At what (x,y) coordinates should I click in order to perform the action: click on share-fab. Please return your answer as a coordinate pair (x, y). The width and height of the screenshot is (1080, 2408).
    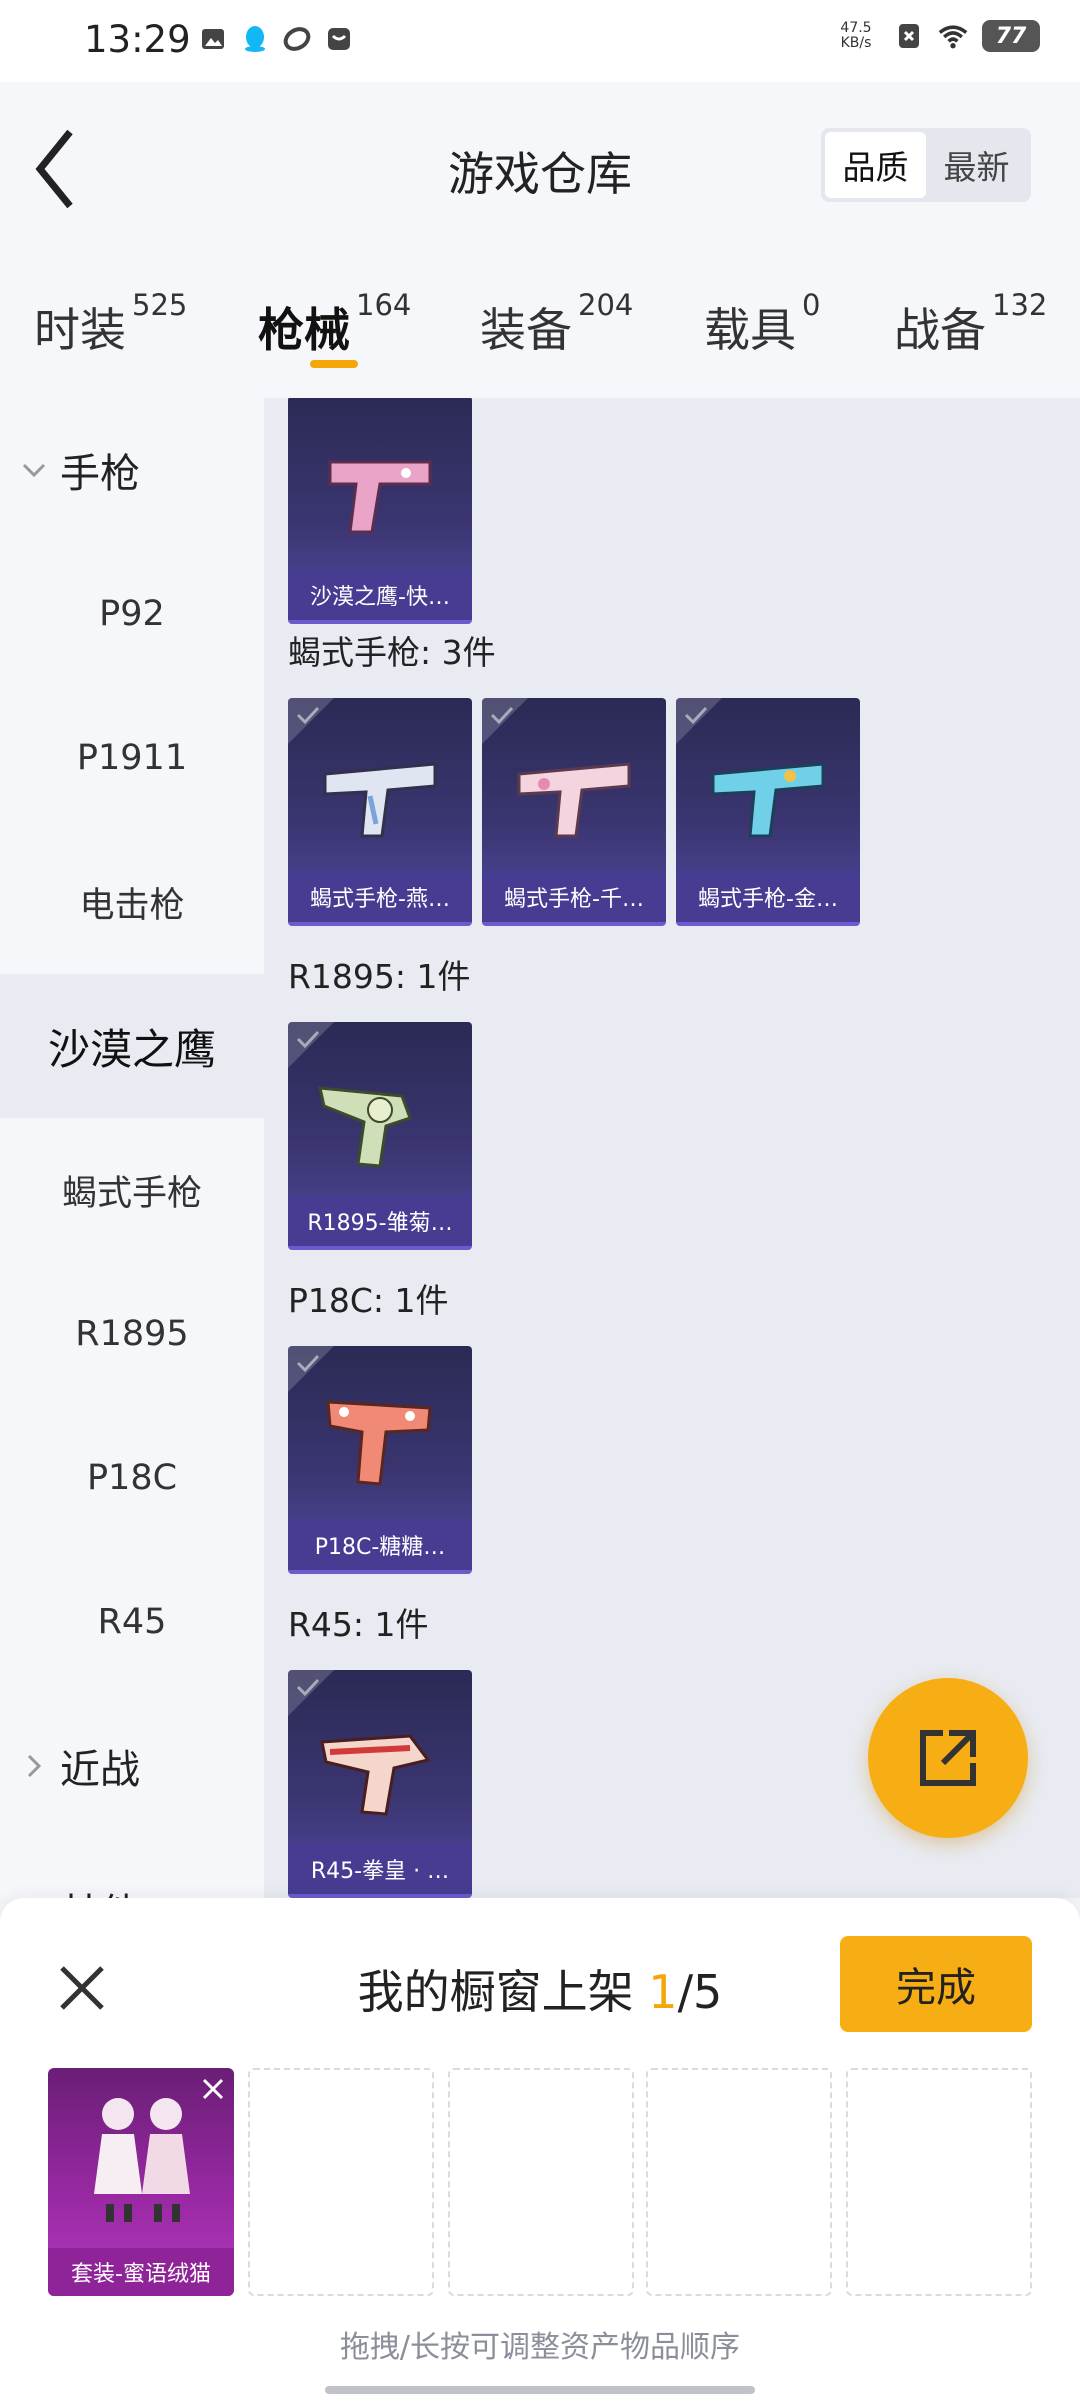
    Looking at the image, I should click on (948, 1758).